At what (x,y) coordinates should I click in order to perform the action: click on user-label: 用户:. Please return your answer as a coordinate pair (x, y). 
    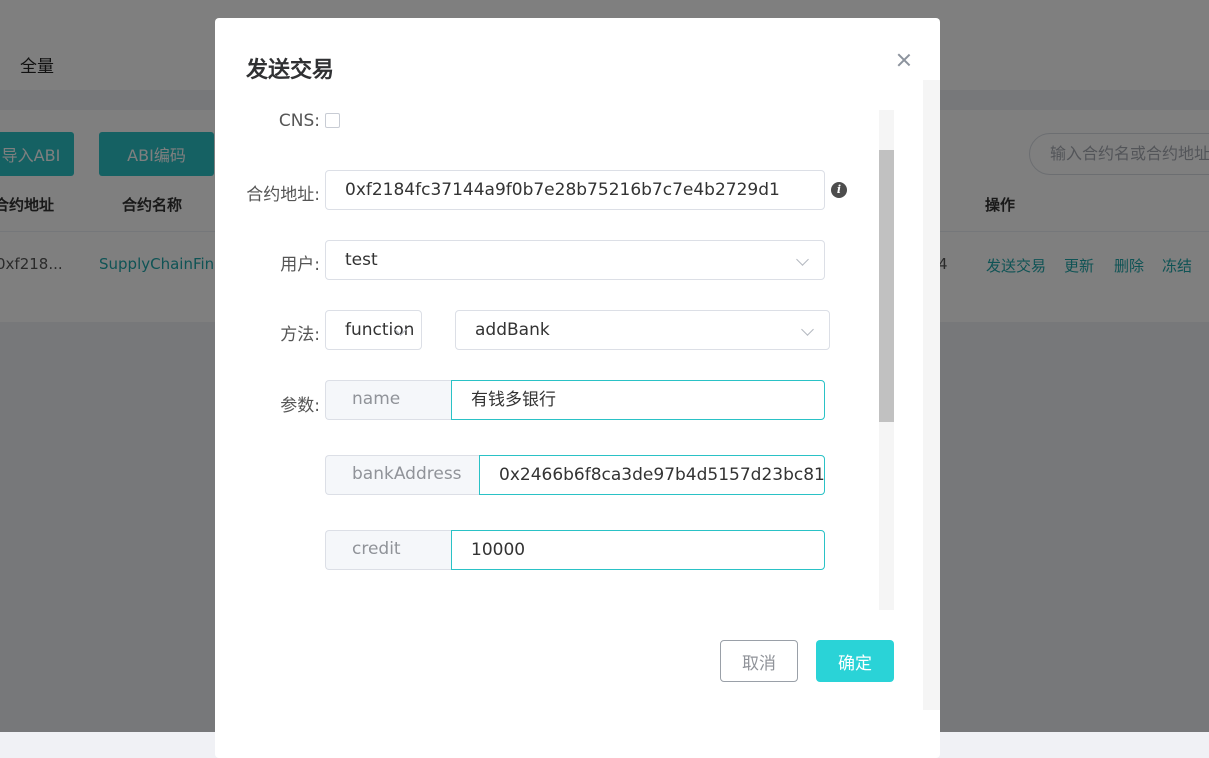
    Looking at the image, I should click on (300, 265).